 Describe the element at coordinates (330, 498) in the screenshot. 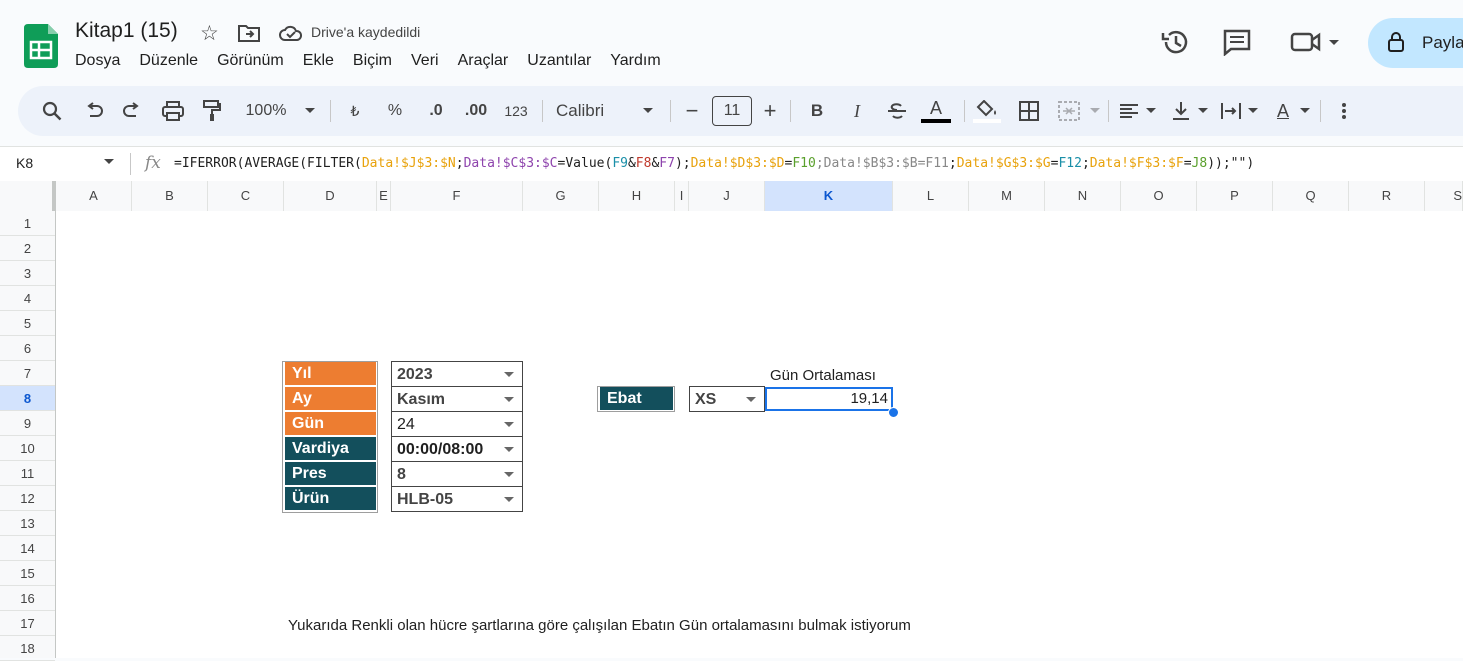

I see `label-cell-product: Ürün` at that location.